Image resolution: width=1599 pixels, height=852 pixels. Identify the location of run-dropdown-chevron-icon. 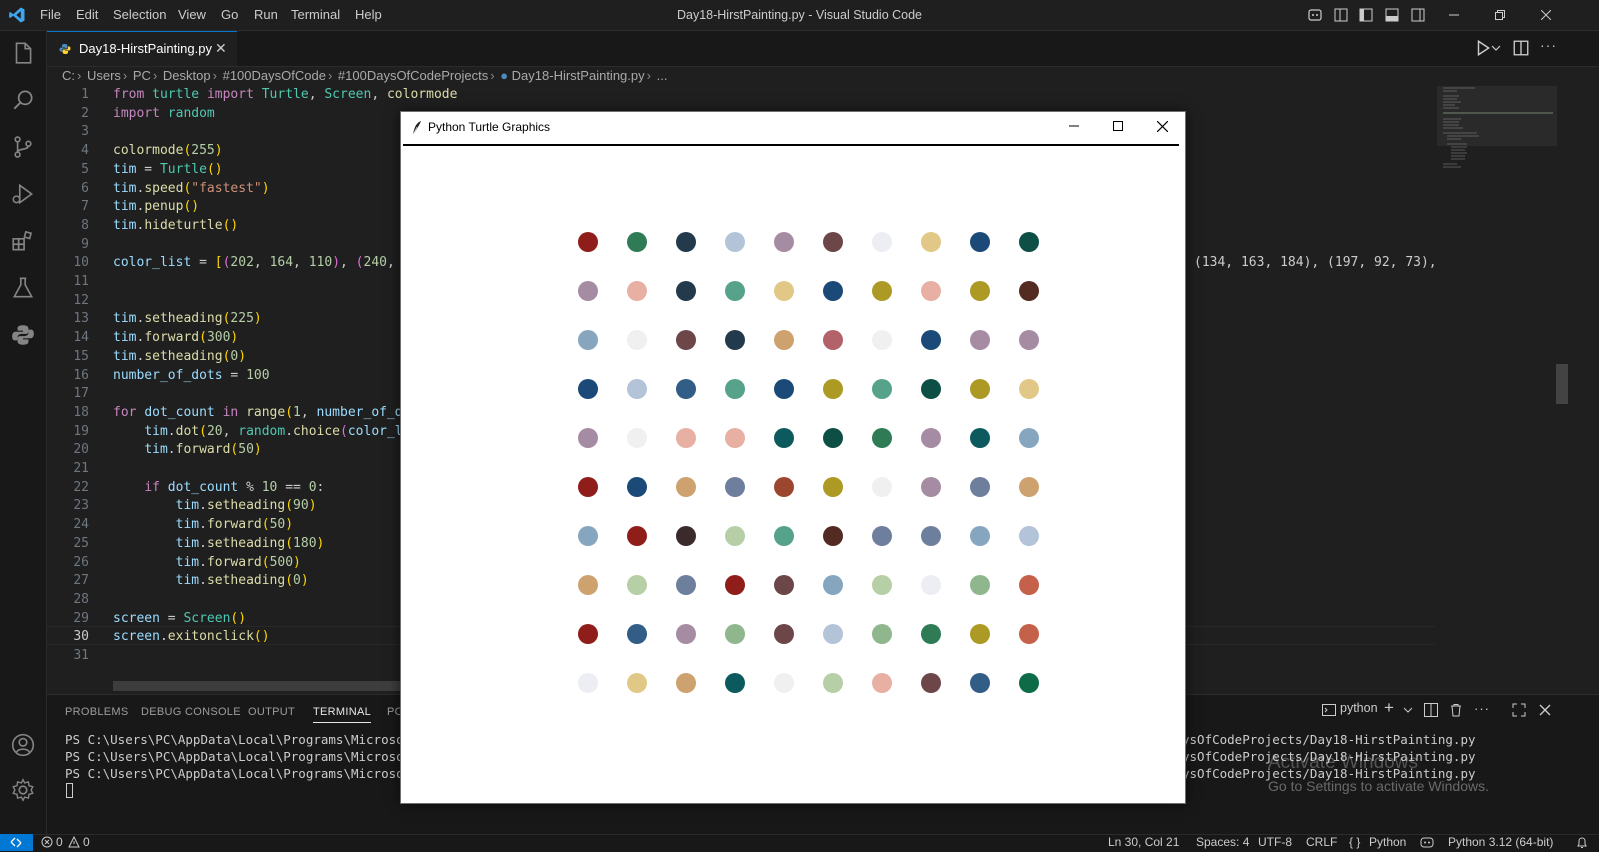
(1496, 48).